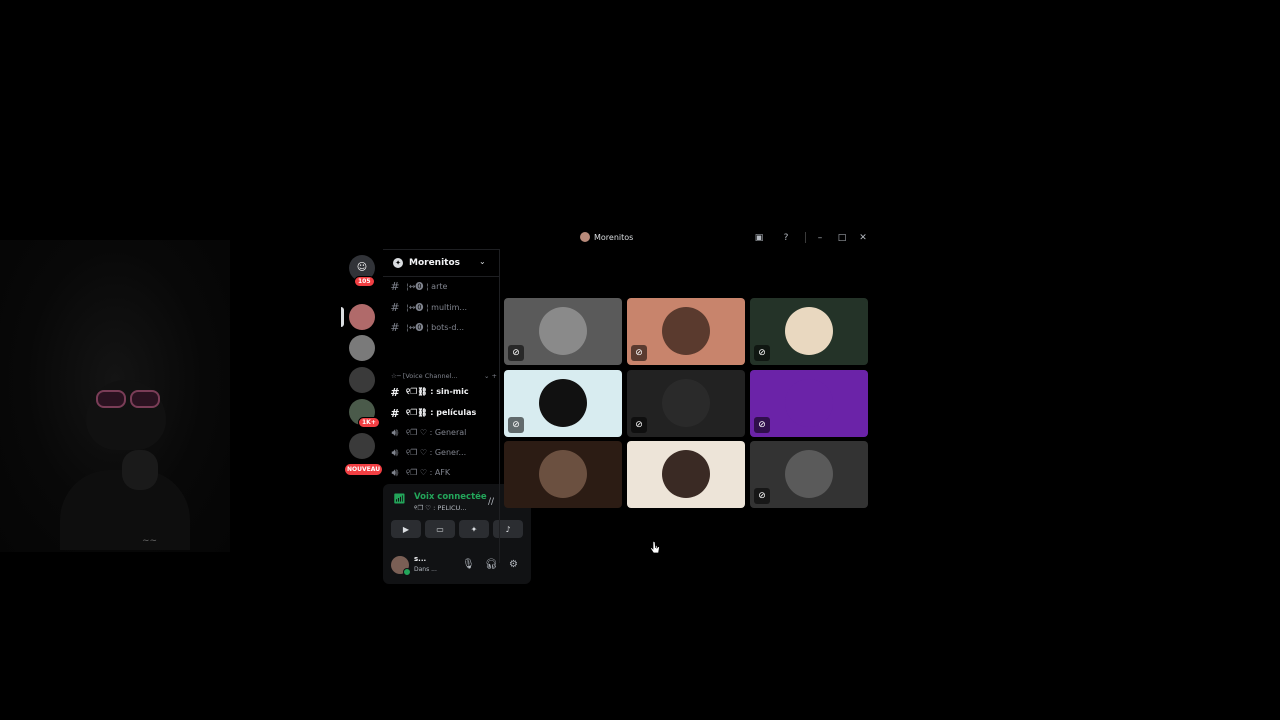 The width and height of the screenshot is (1280, 720). Describe the element at coordinates (400, 501) in the screenshot. I see `connection-signal-icon: 📶︎` at that location.